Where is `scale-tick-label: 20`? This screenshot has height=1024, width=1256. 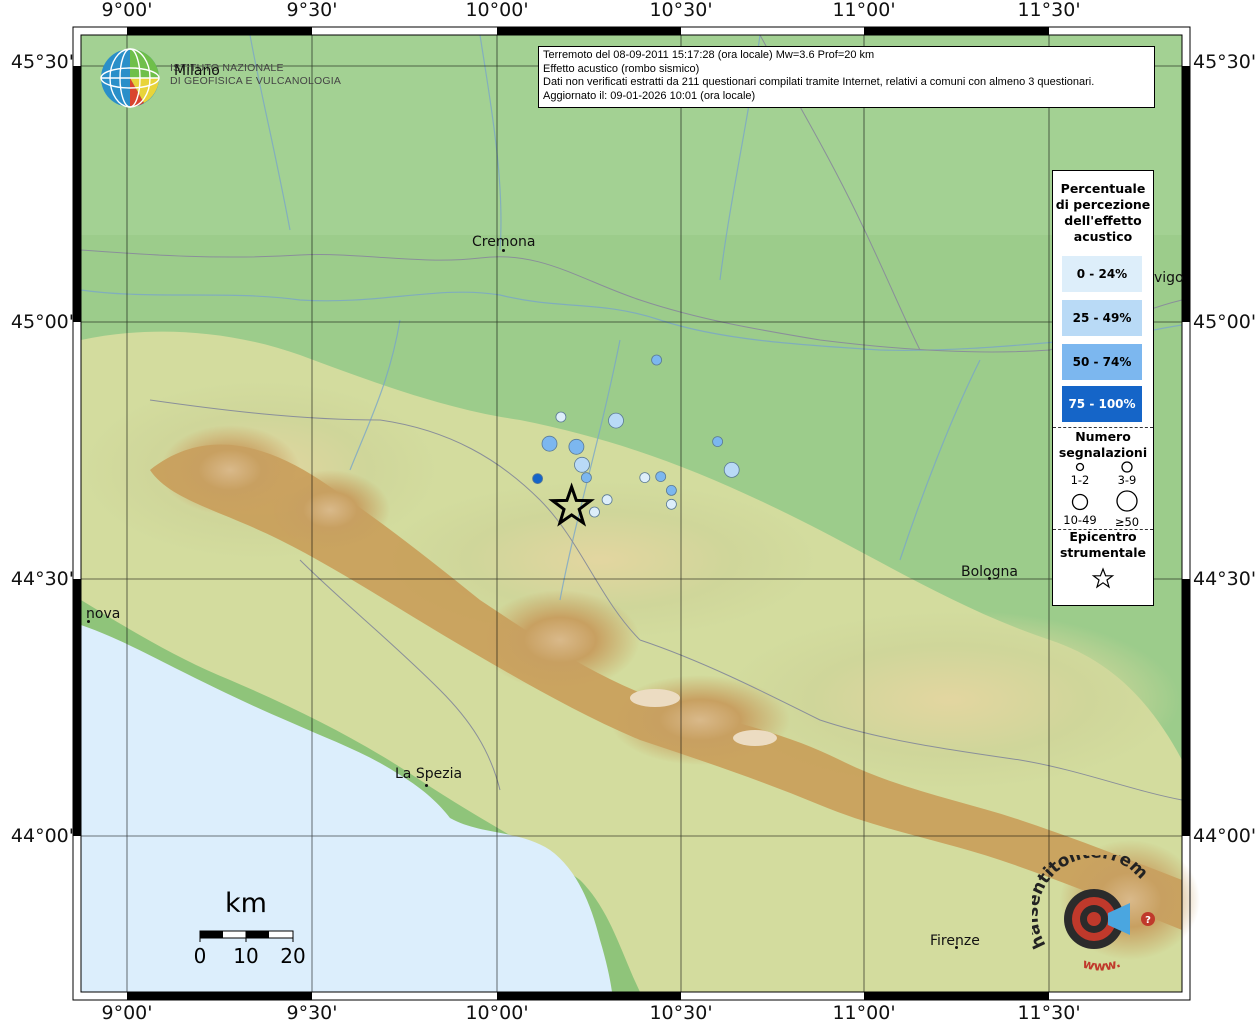
scale-tick-label: 20 is located at coordinates (293, 956).